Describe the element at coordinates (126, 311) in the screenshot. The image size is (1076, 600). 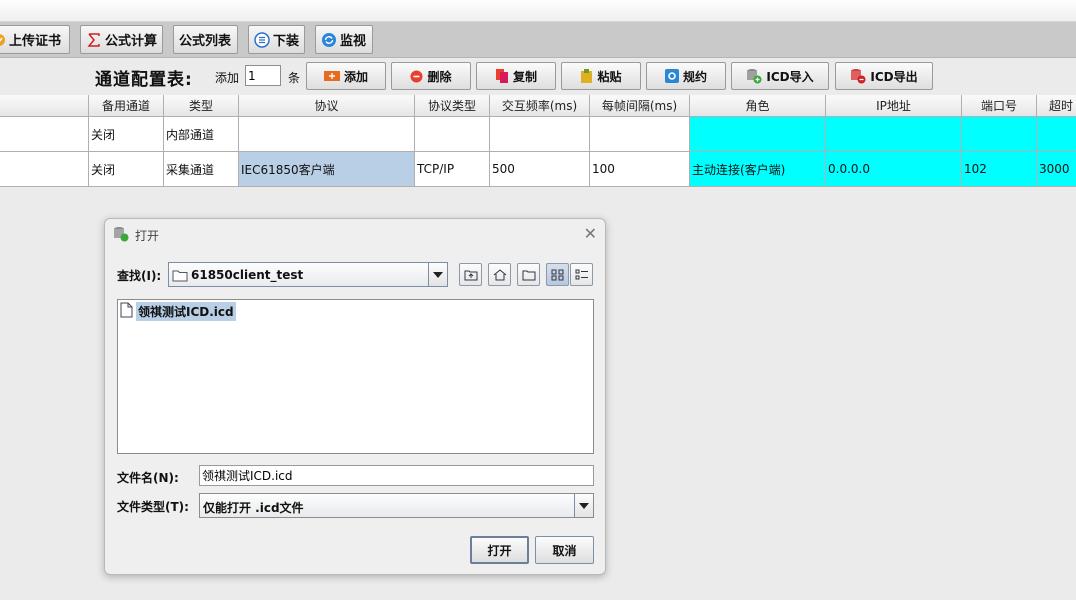
I see `file-icon` at that location.